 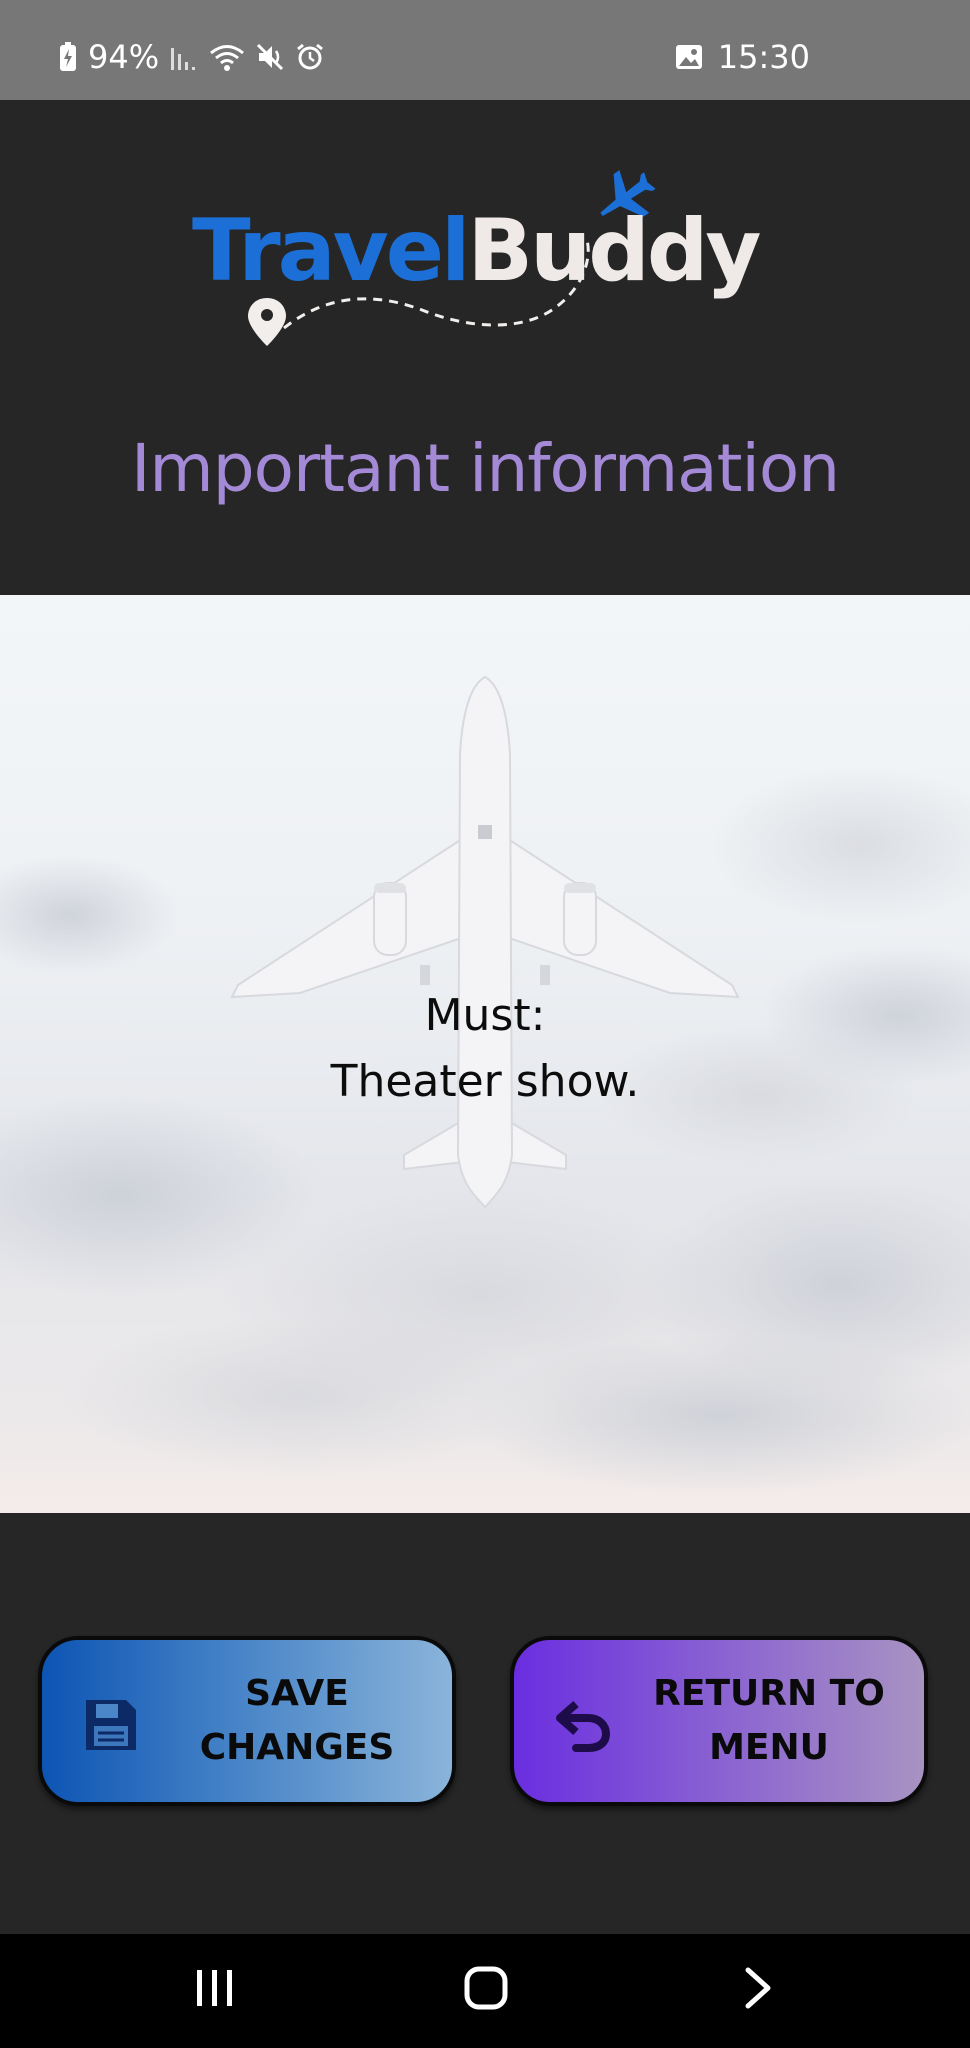 What do you see at coordinates (227, 57) in the screenshot?
I see `wifi-icon` at bounding box center [227, 57].